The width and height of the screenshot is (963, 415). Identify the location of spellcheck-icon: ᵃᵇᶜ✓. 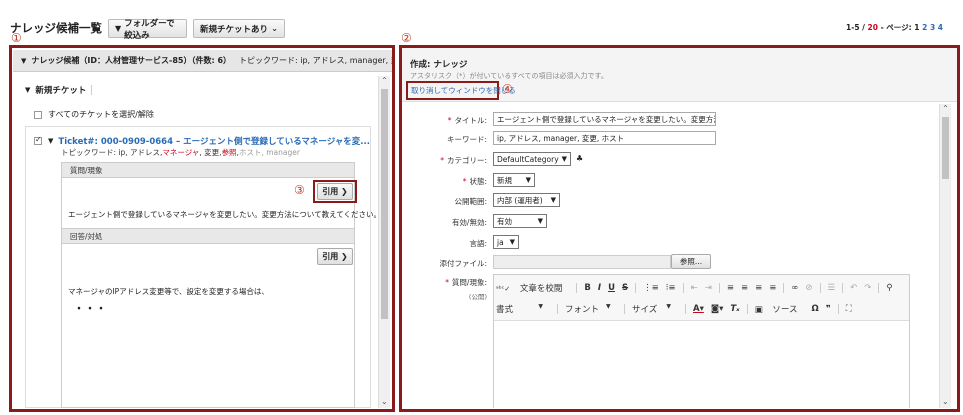
(503, 289).